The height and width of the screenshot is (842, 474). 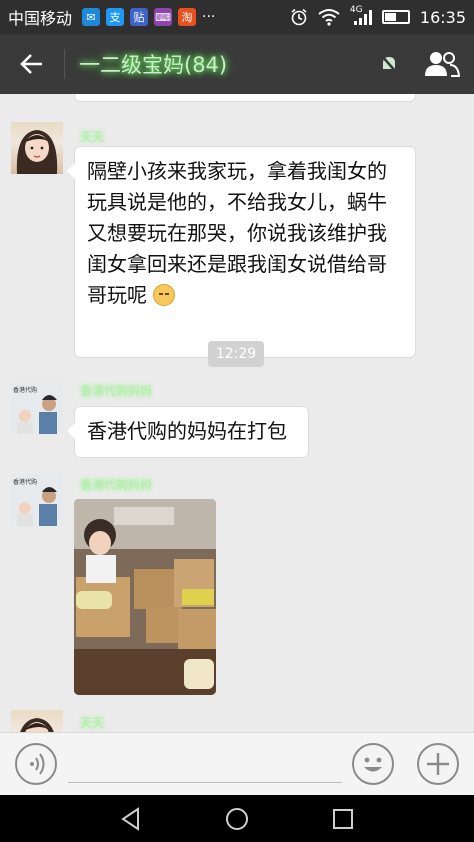 I want to click on chat-title: 一二级宝妈(84), so click(x=153, y=65).